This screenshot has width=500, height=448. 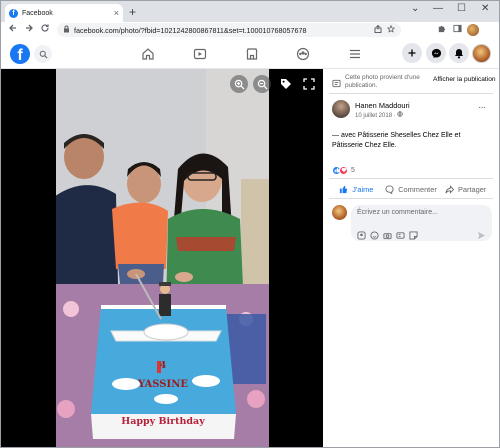 I want to click on like-label: J'aime, so click(x=363, y=189).